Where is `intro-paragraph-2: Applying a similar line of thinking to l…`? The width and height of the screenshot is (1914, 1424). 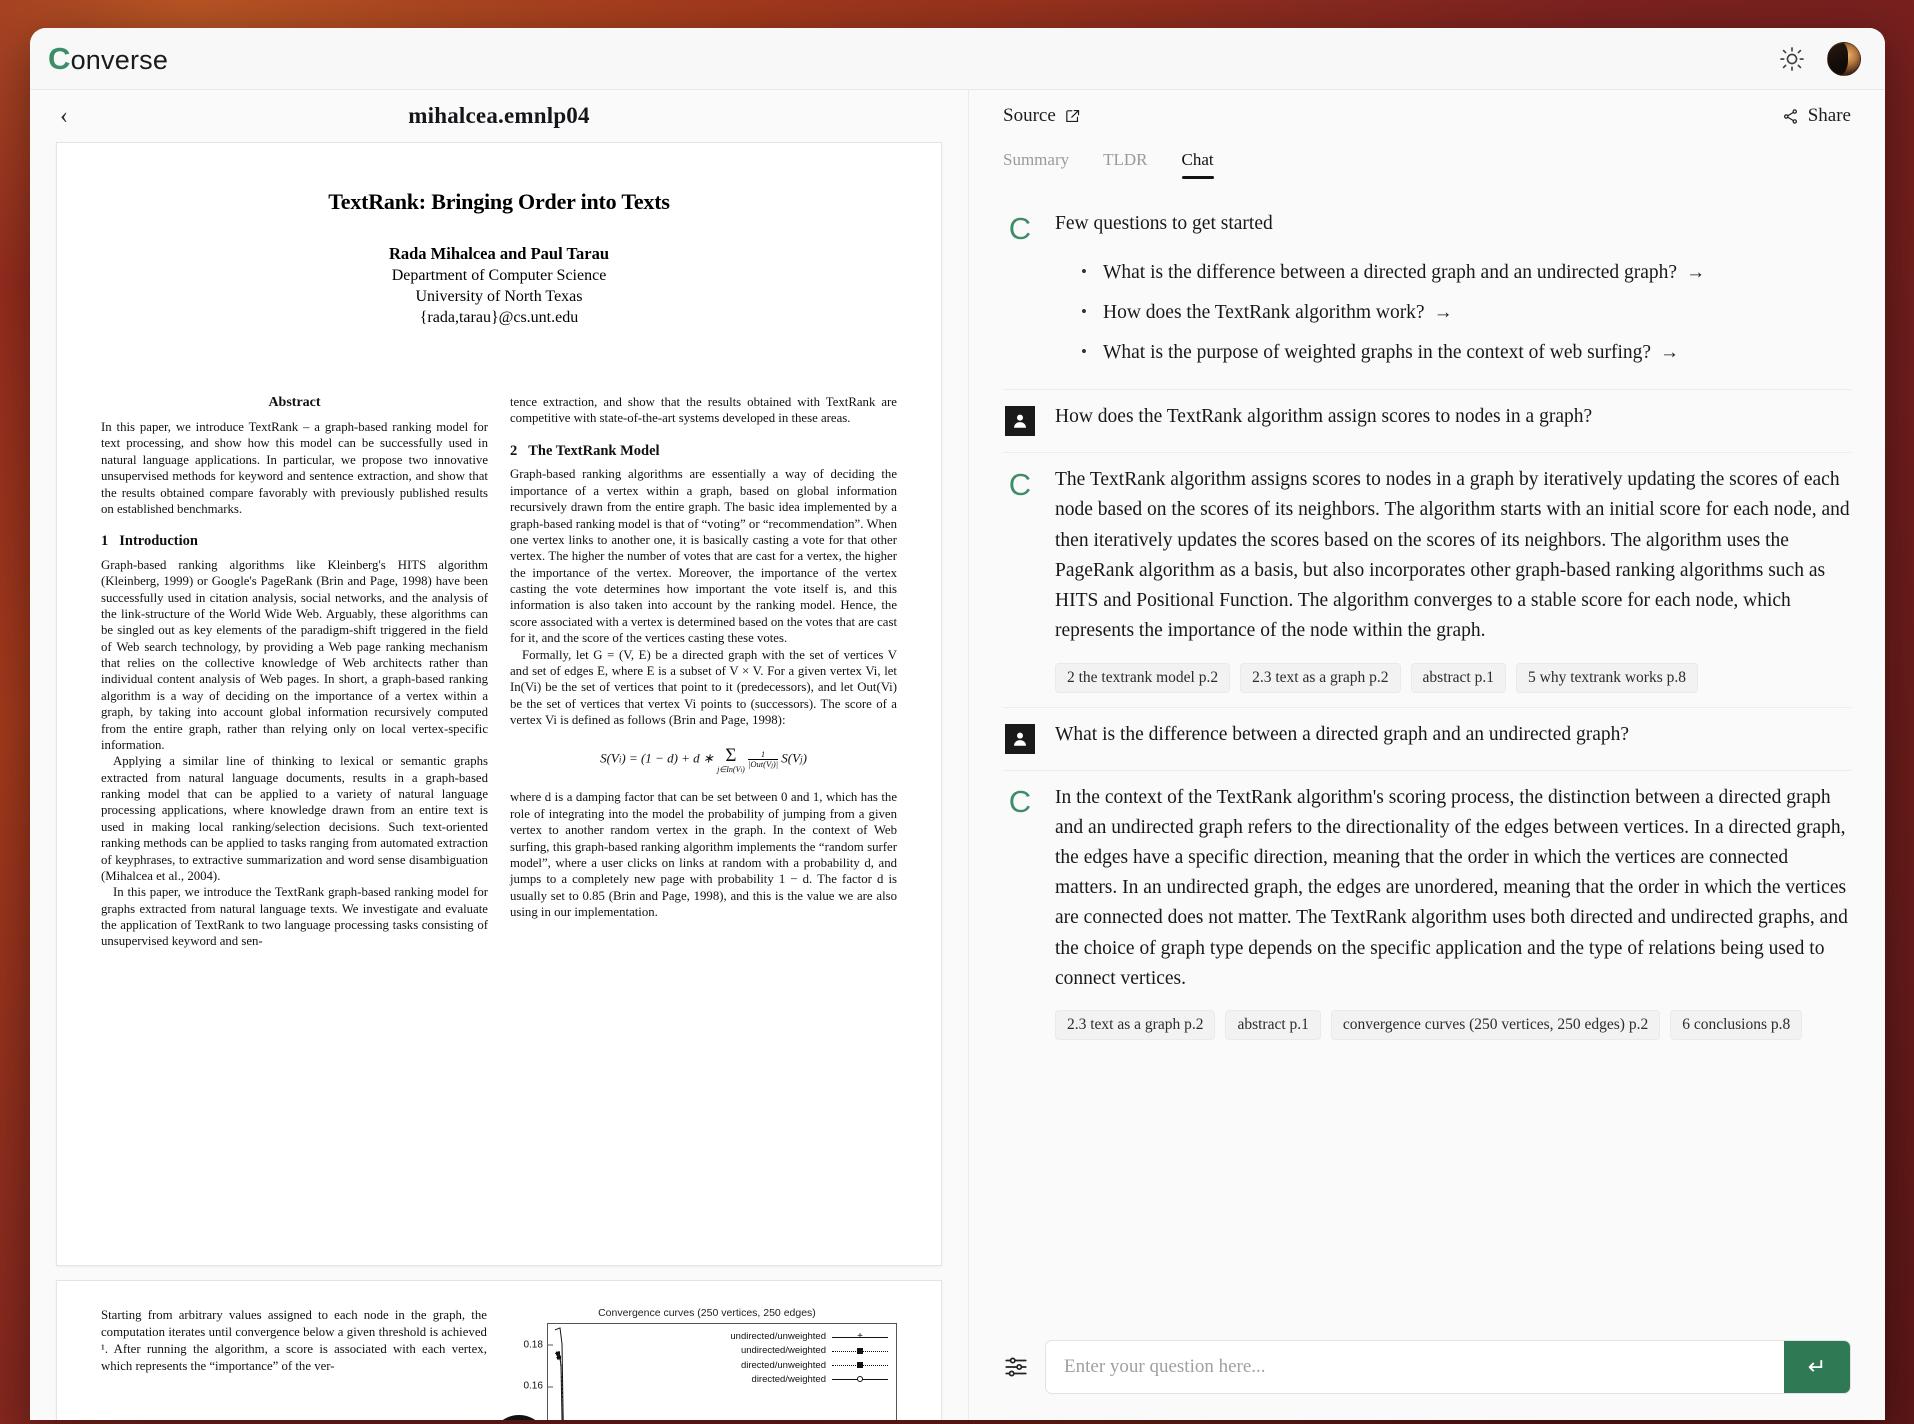
intro-paragraph-2: Applying a similar line of thinking to l… is located at coordinates (294, 818).